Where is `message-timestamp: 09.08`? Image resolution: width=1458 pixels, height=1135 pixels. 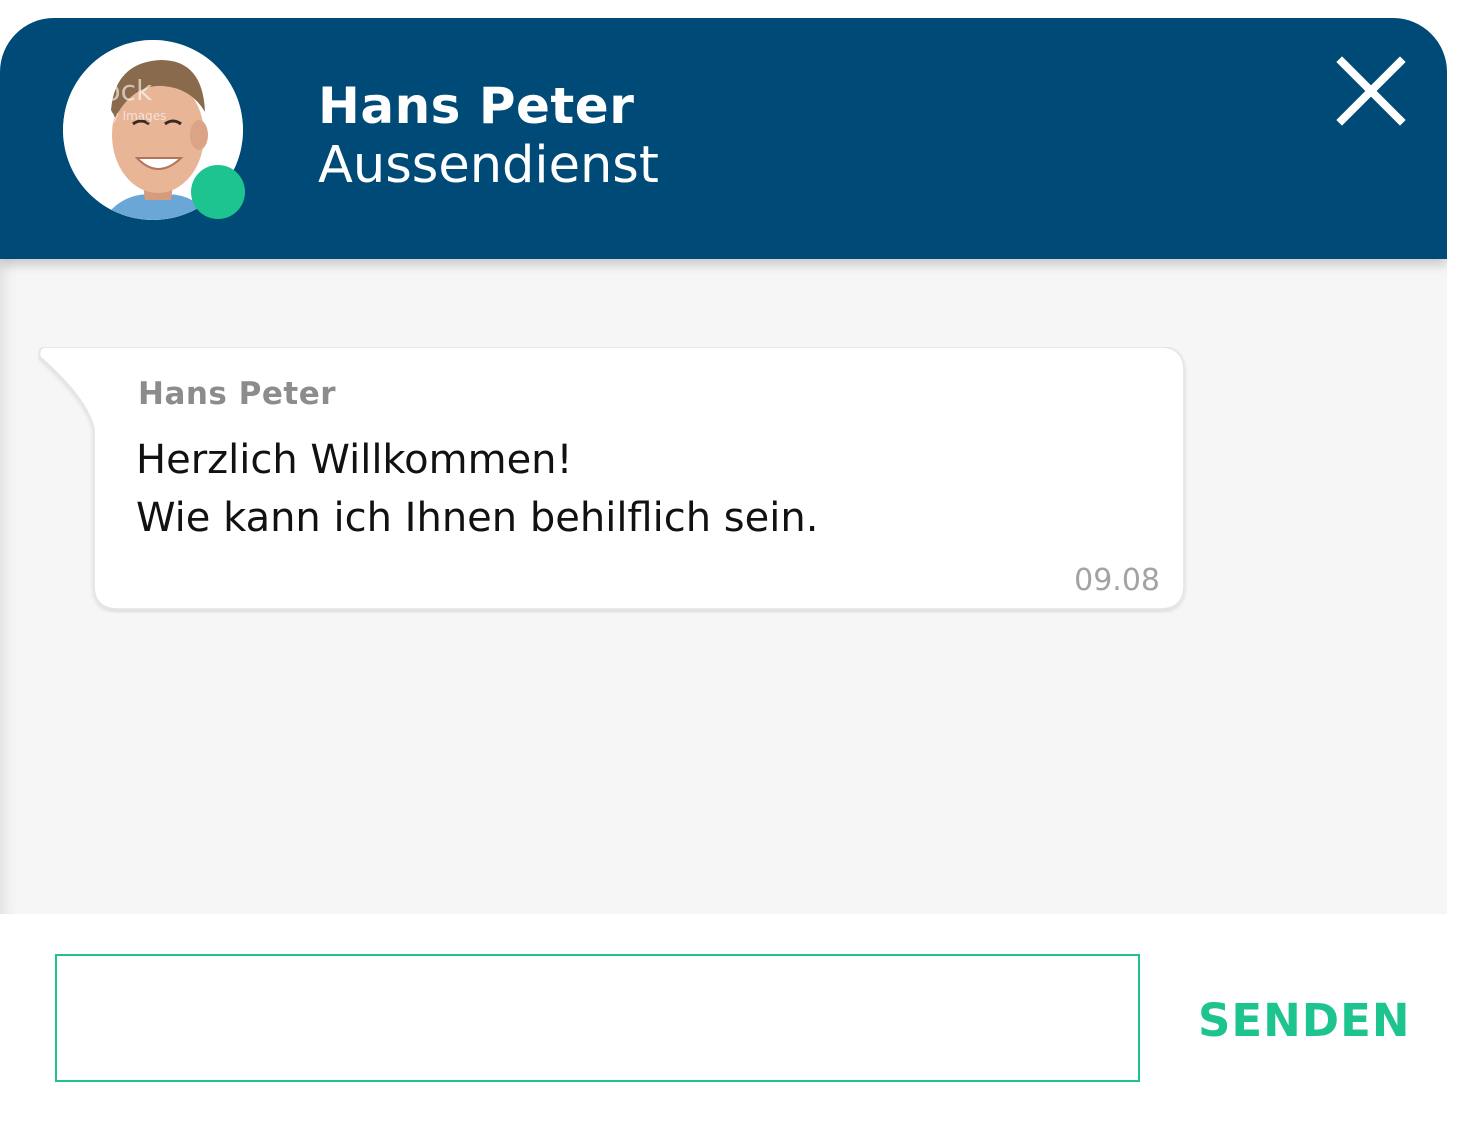
message-timestamp: 09.08 is located at coordinates (1117, 580).